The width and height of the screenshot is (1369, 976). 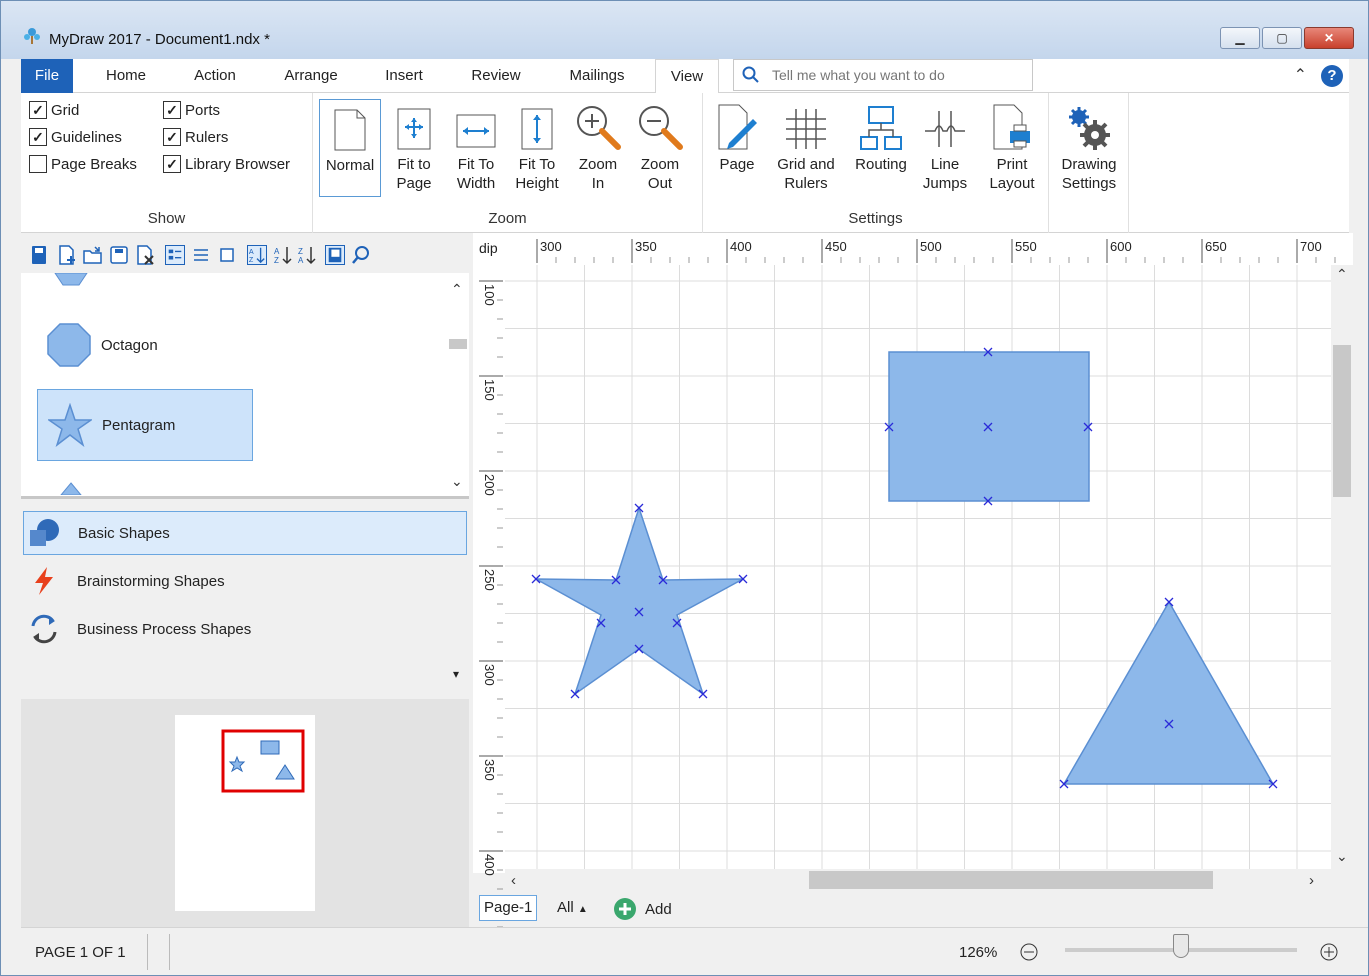 I want to click on tell-me-search: Tell me what you want to do, so click(x=883, y=75).